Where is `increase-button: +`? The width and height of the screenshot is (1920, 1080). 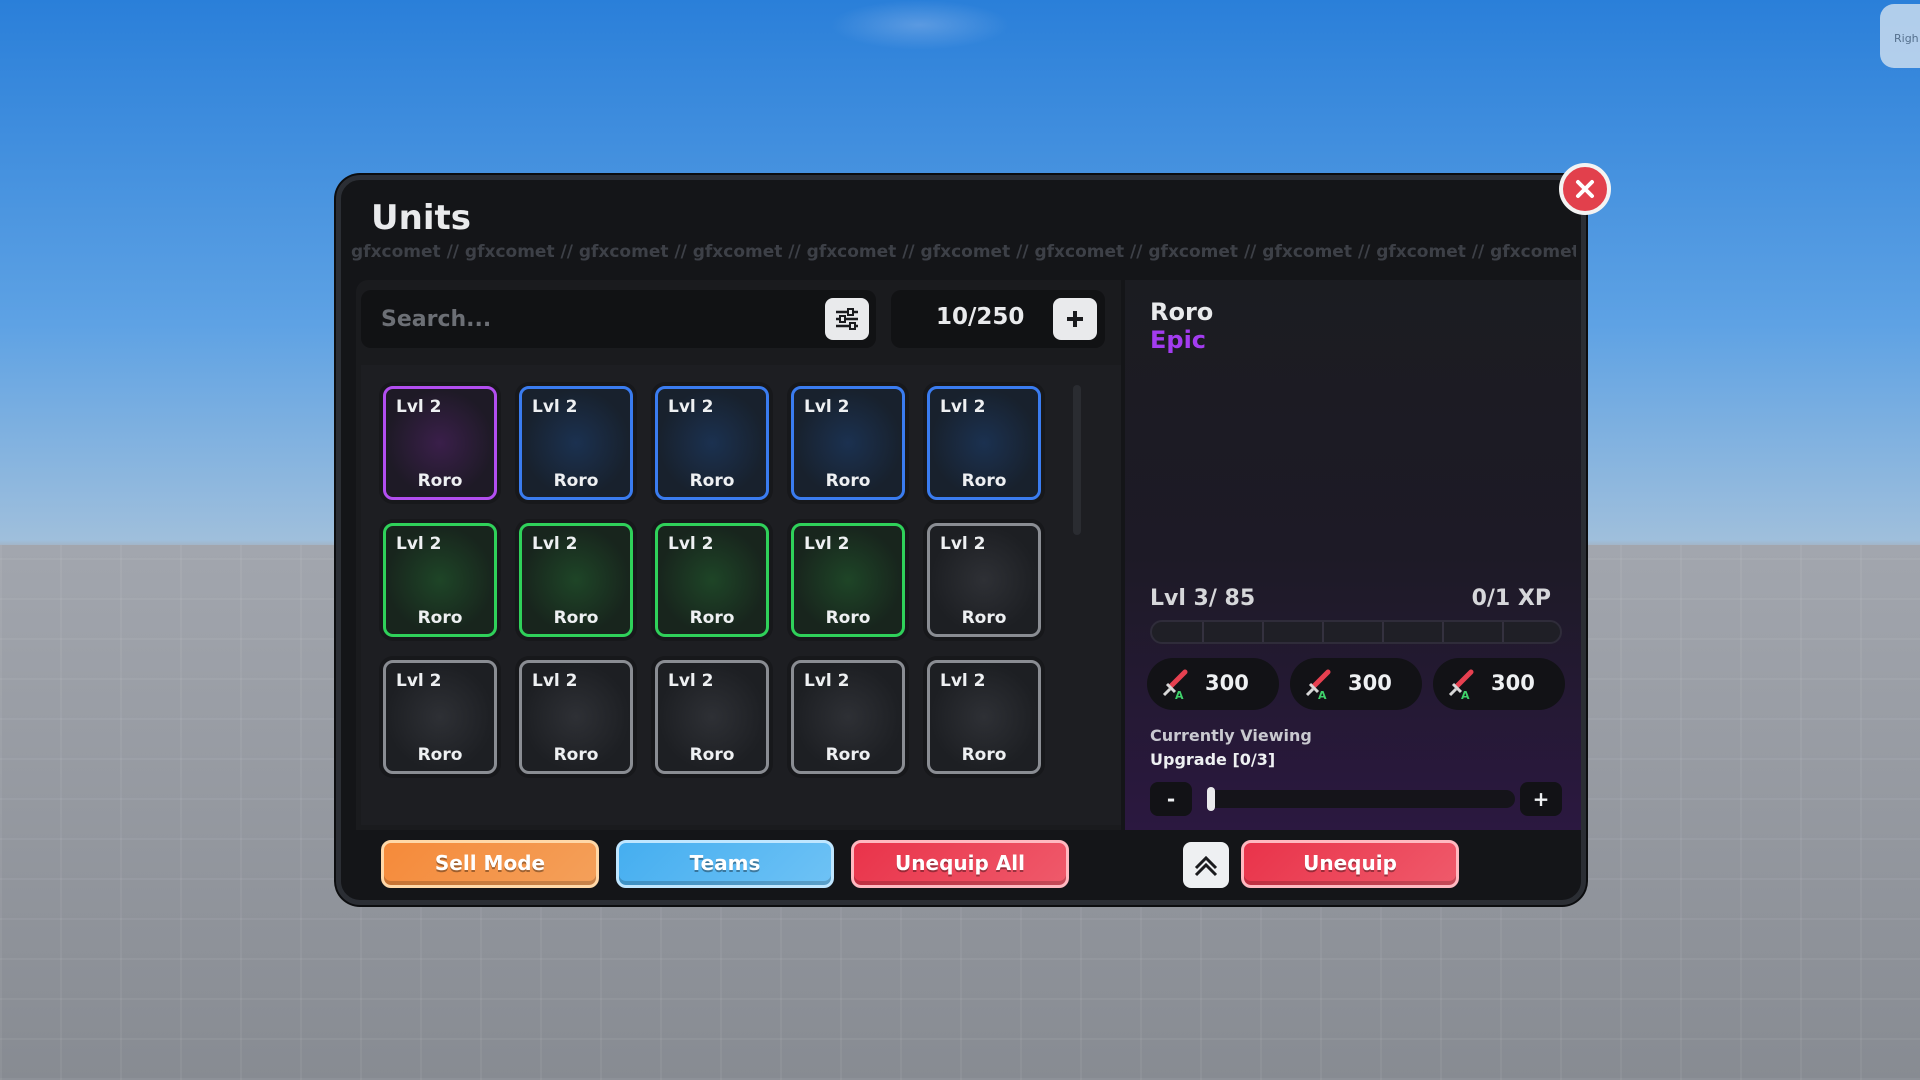
increase-button: + is located at coordinates (1541, 799).